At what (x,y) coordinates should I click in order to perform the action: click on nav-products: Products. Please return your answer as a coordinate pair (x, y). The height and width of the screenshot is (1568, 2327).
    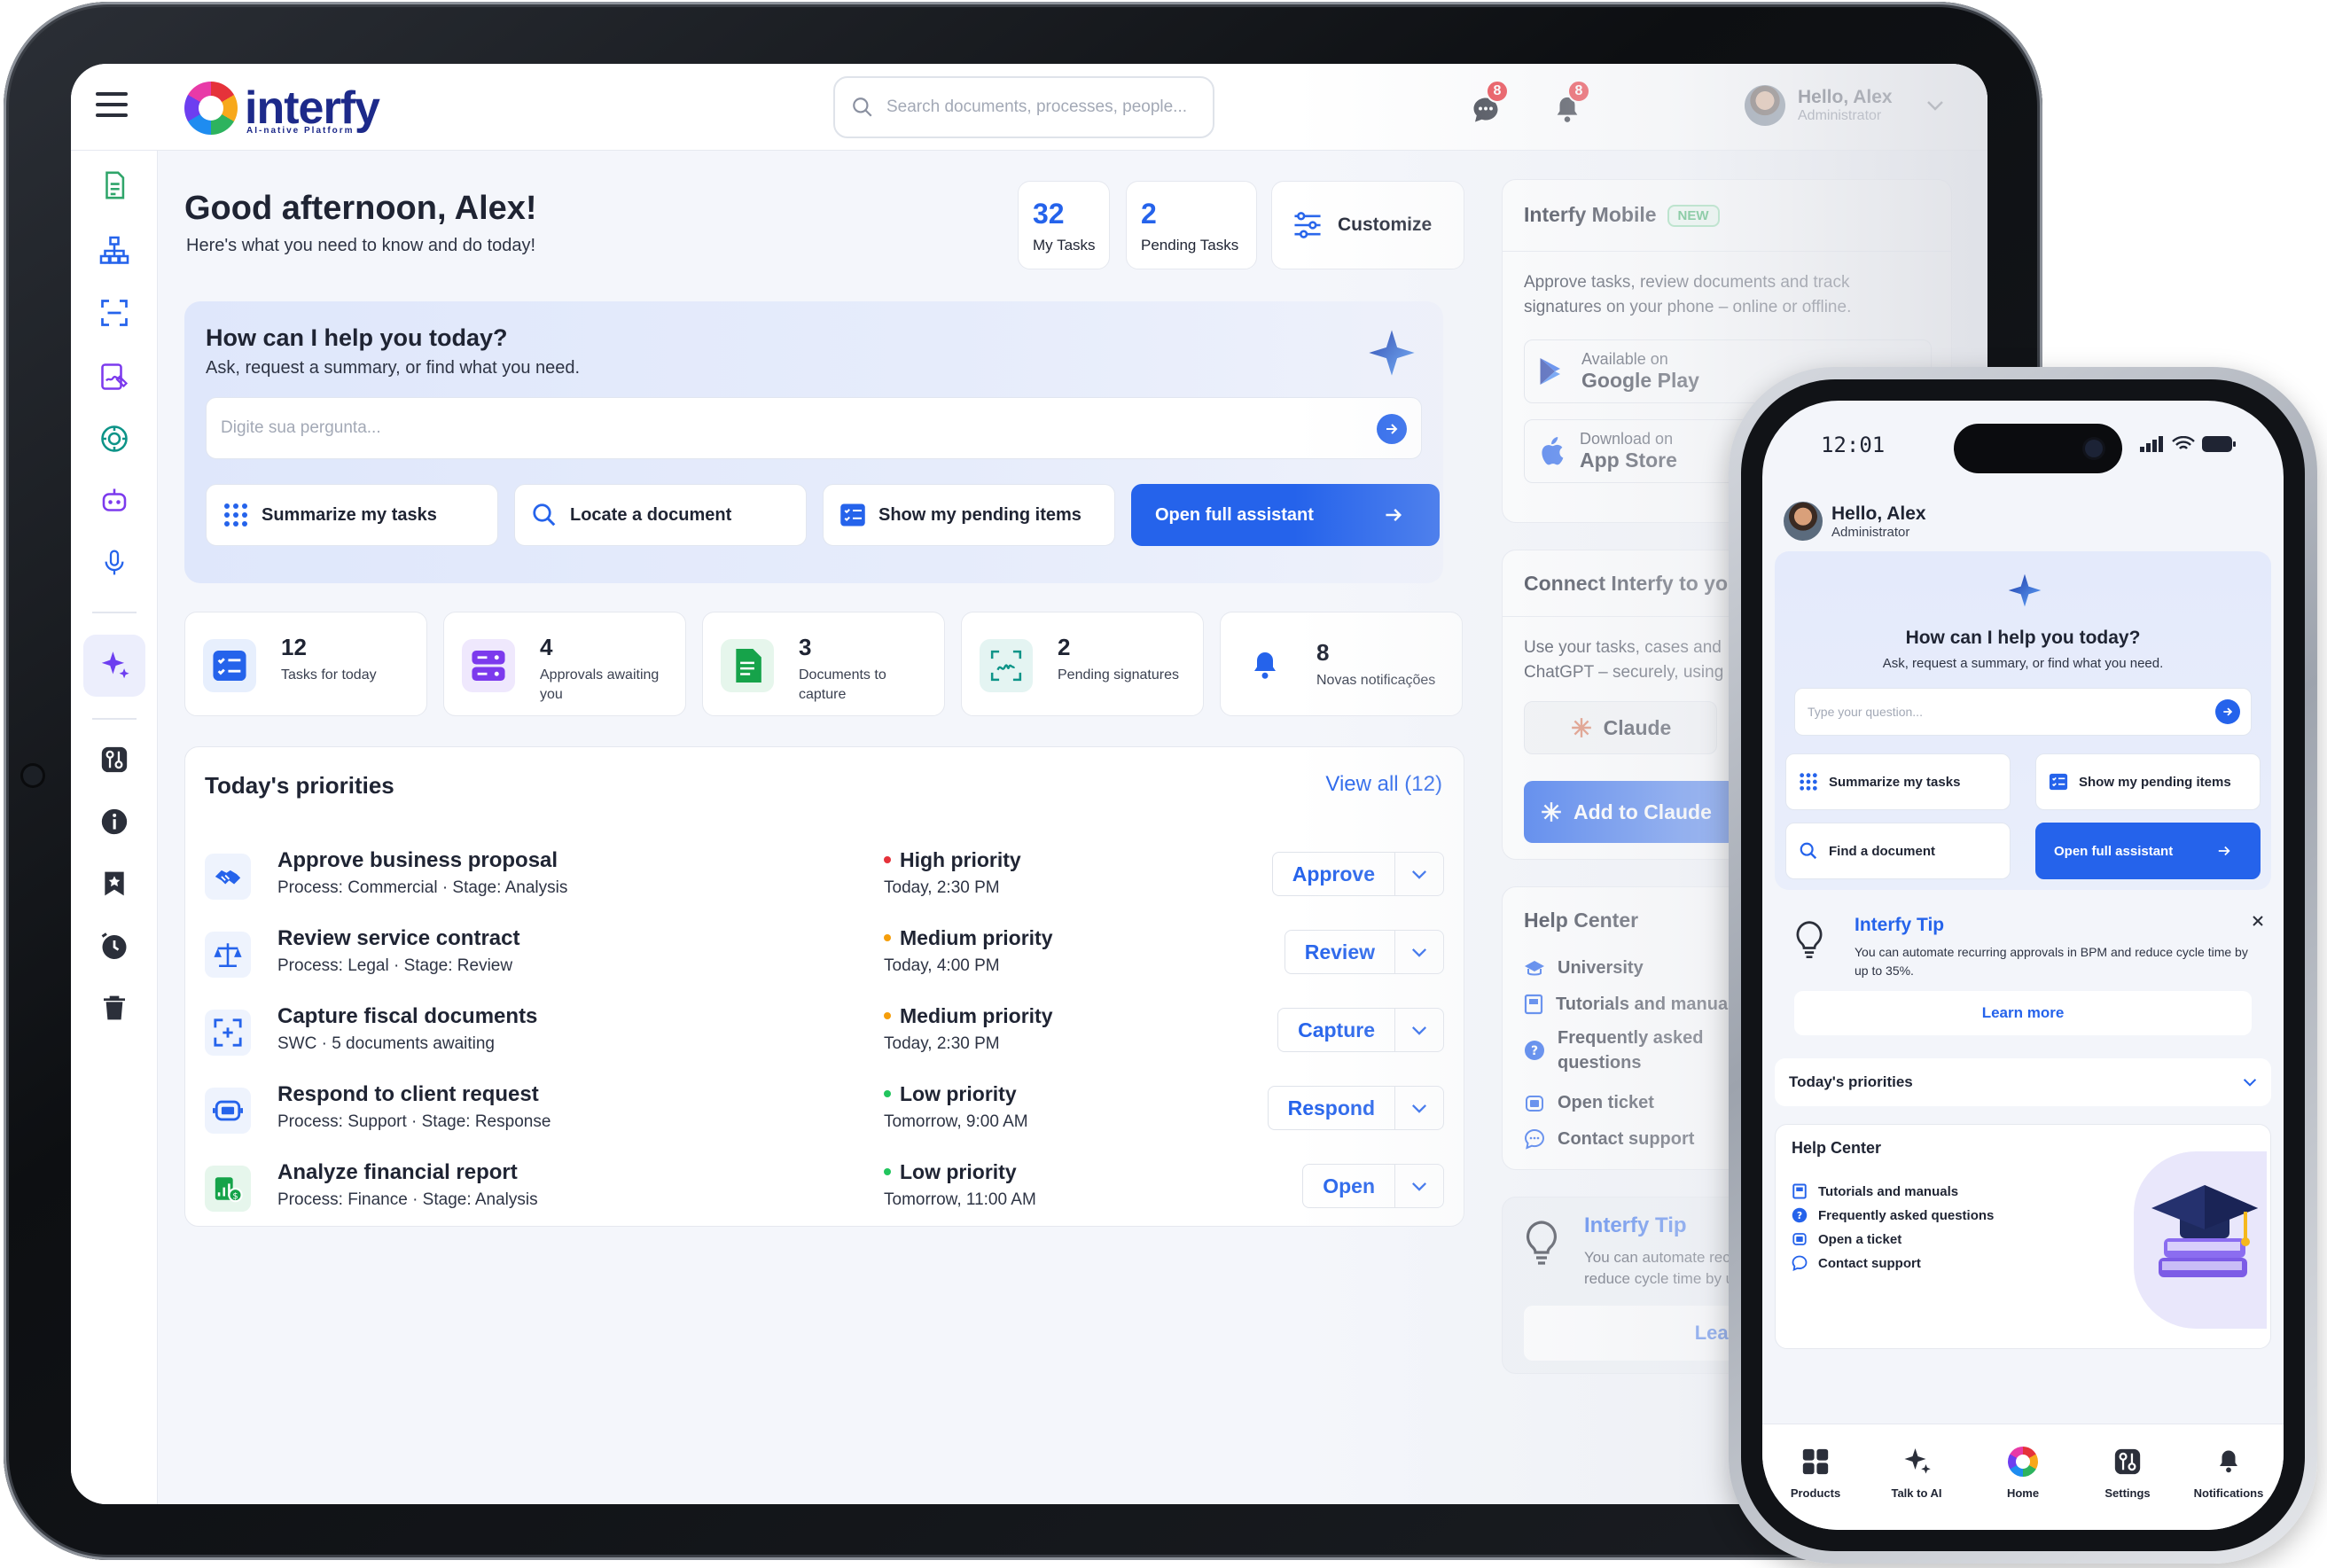
    Looking at the image, I should click on (1816, 1471).